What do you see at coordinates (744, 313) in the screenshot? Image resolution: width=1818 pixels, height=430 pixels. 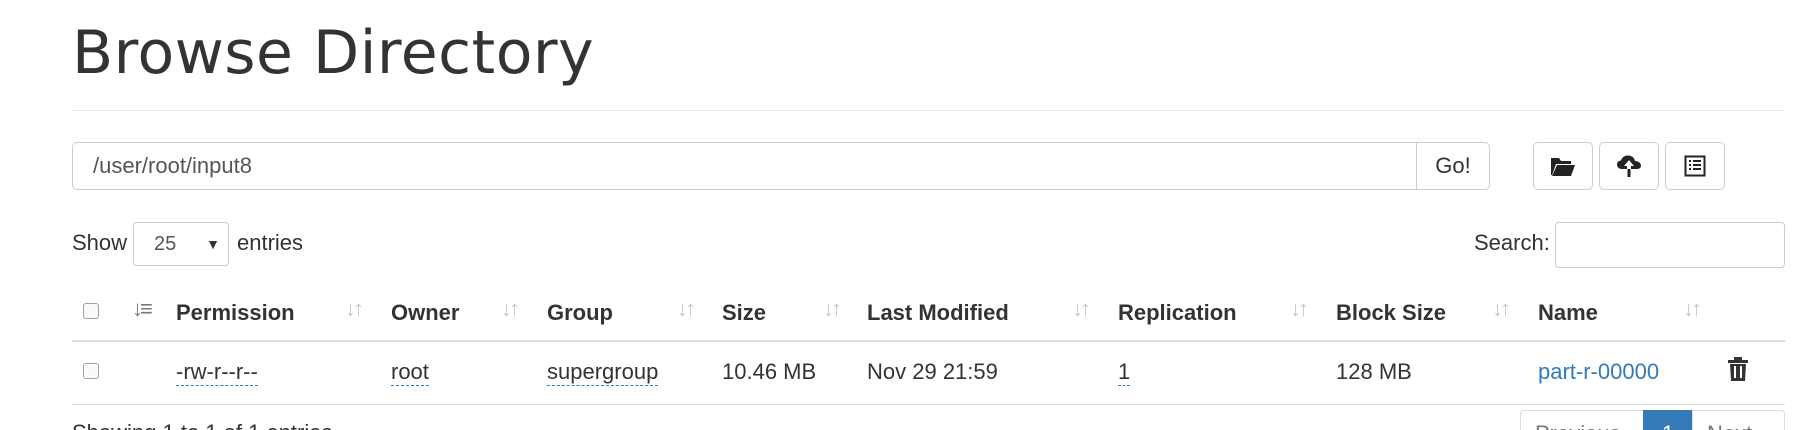 I see `column-header-size: Size` at bounding box center [744, 313].